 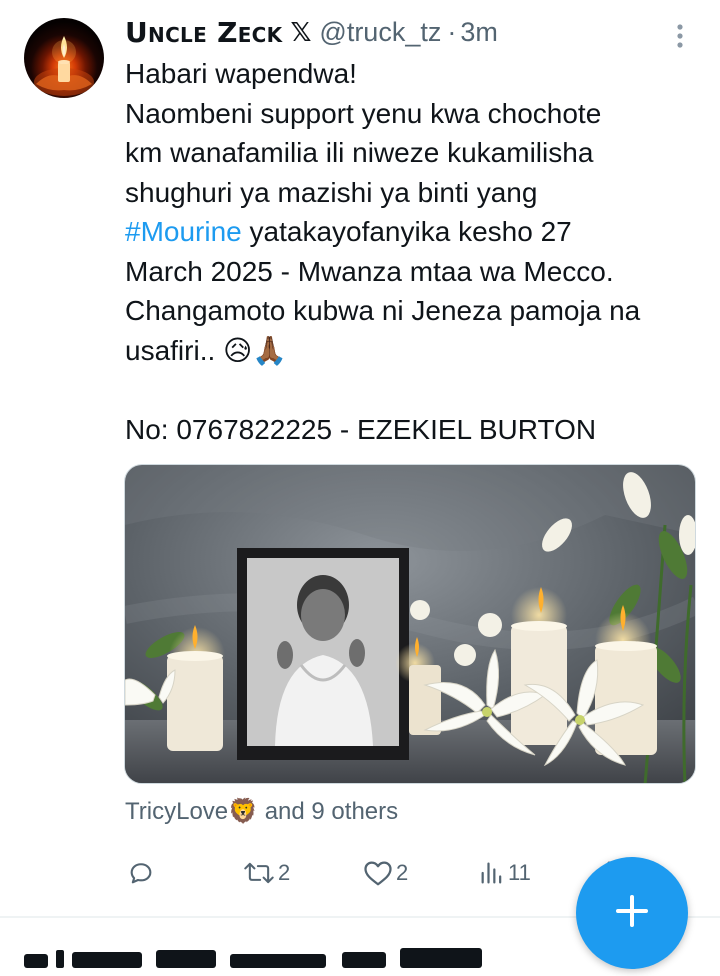 What do you see at coordinates (680, 36) in the screenshot?
I see `more-vertical-icon` at bounding box center [680, 36].